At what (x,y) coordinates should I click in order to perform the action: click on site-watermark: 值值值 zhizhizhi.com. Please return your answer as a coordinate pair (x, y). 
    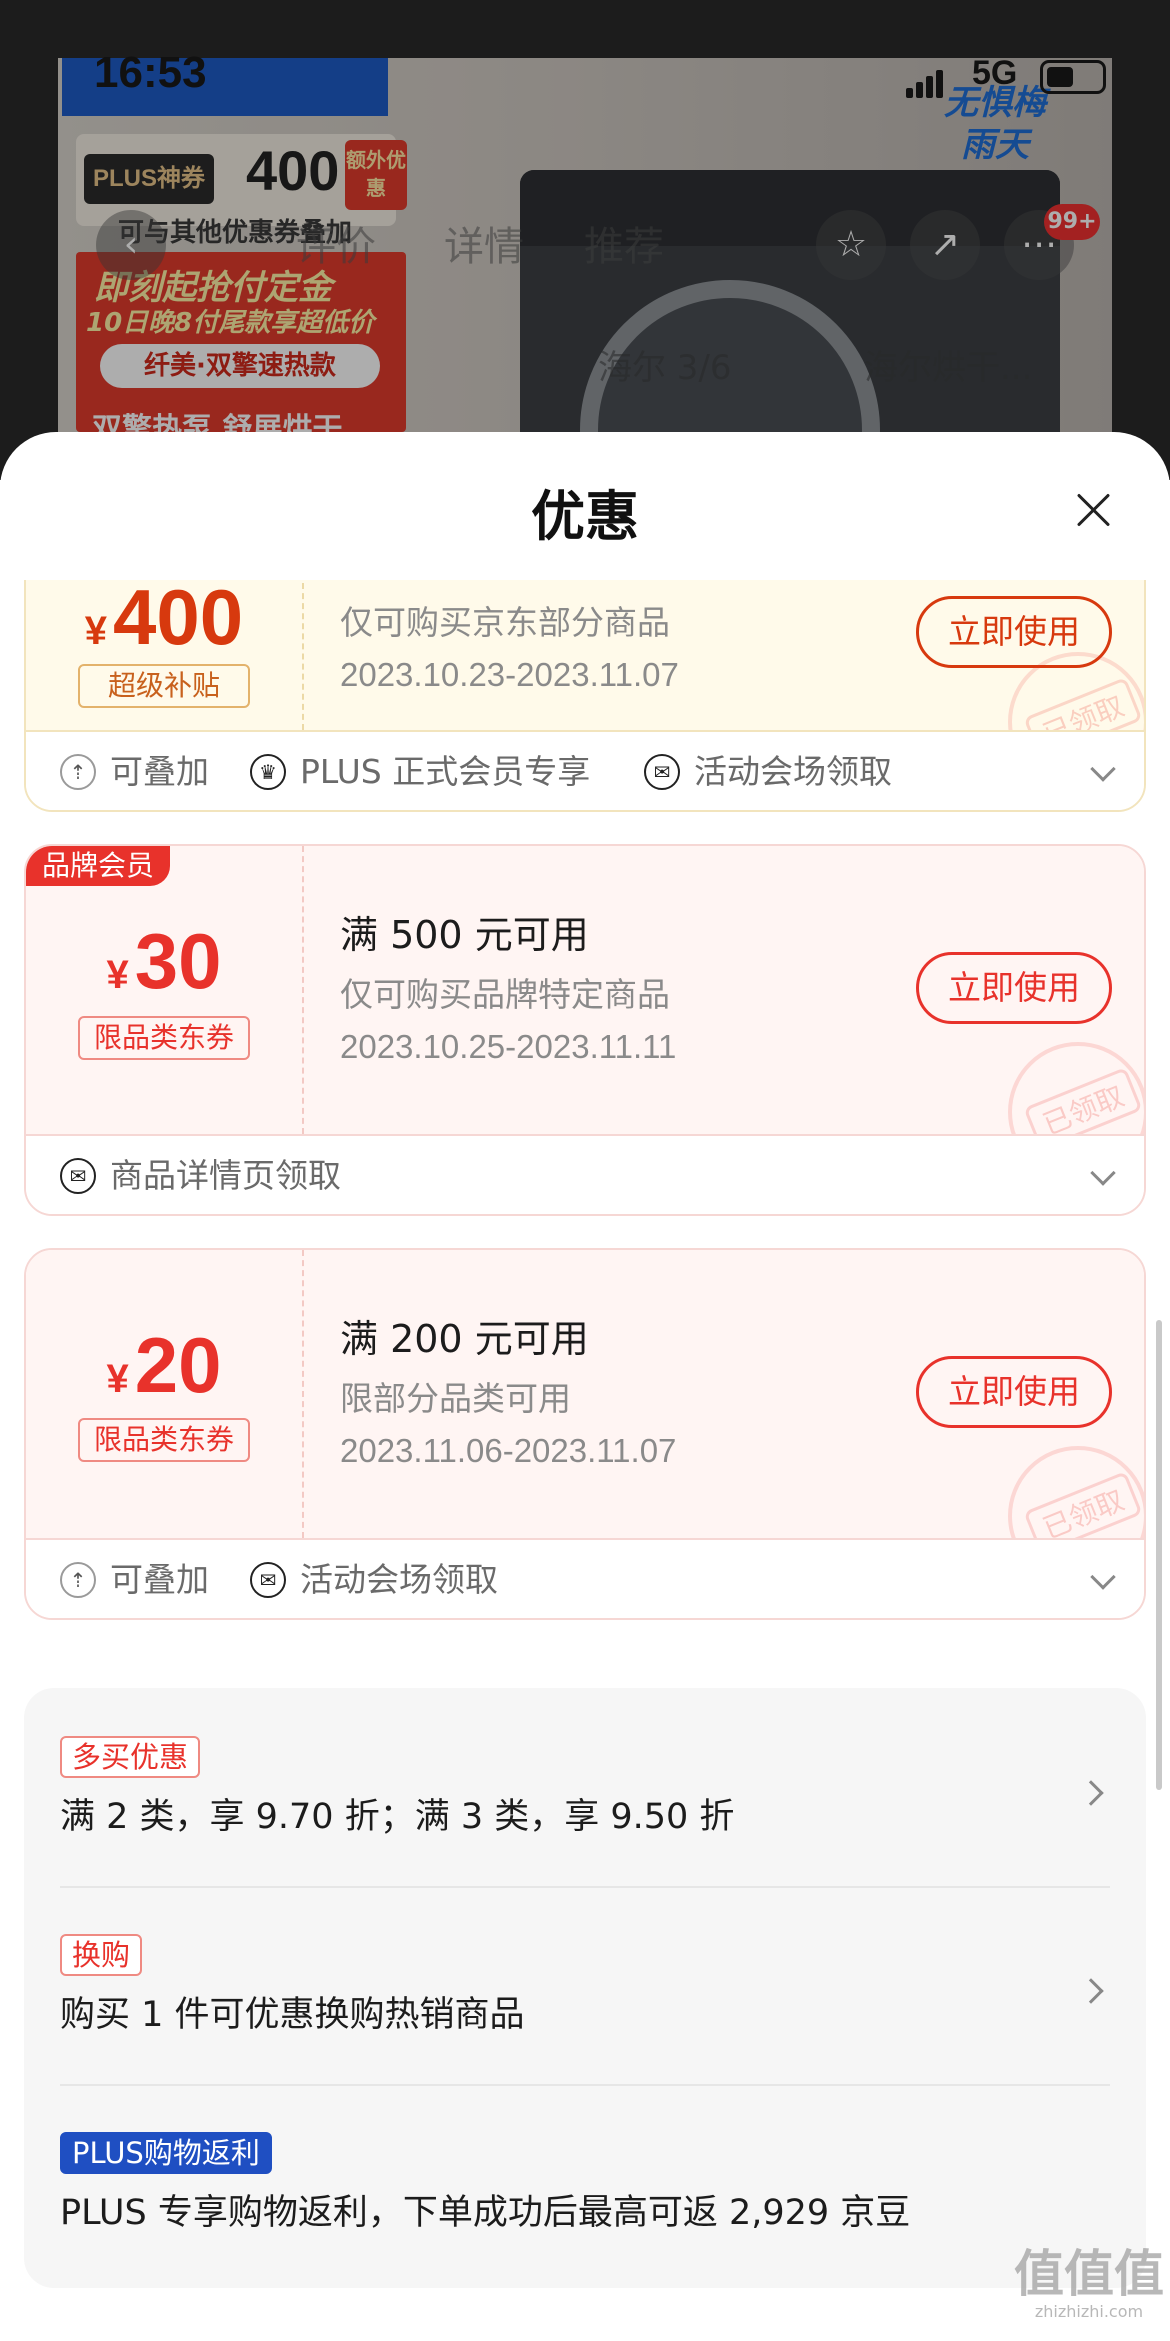
    Looking at the image, I should click on (1089, 2283).